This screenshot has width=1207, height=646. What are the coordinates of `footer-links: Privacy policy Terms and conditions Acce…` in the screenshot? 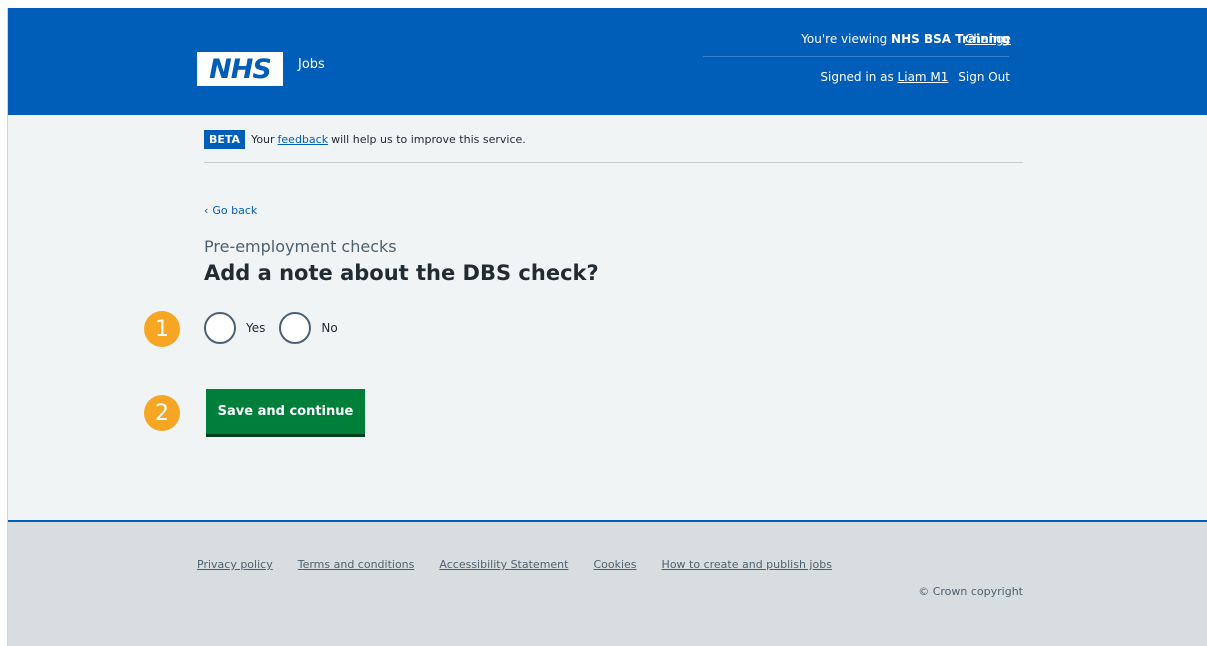 It's located at (527, 564).